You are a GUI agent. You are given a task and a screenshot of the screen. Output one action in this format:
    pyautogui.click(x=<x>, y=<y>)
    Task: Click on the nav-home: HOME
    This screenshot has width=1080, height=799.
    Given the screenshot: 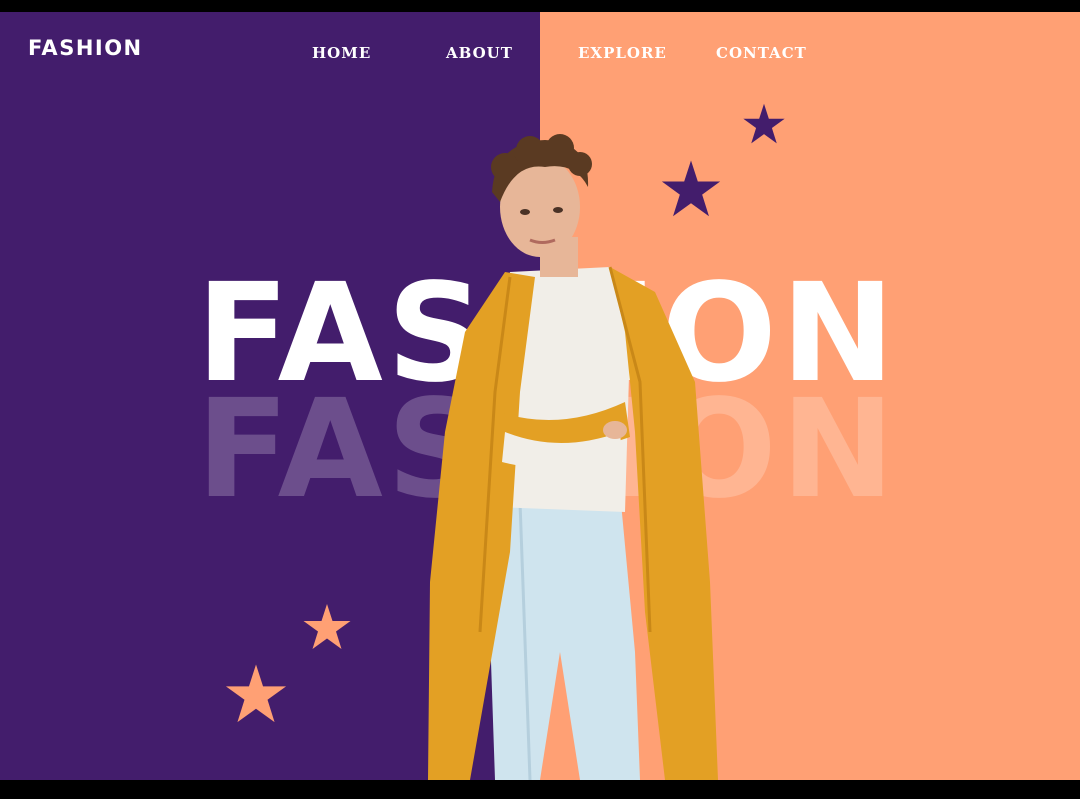 What is the action you would take?
    pyautogui.click(x=341, y=53)
    